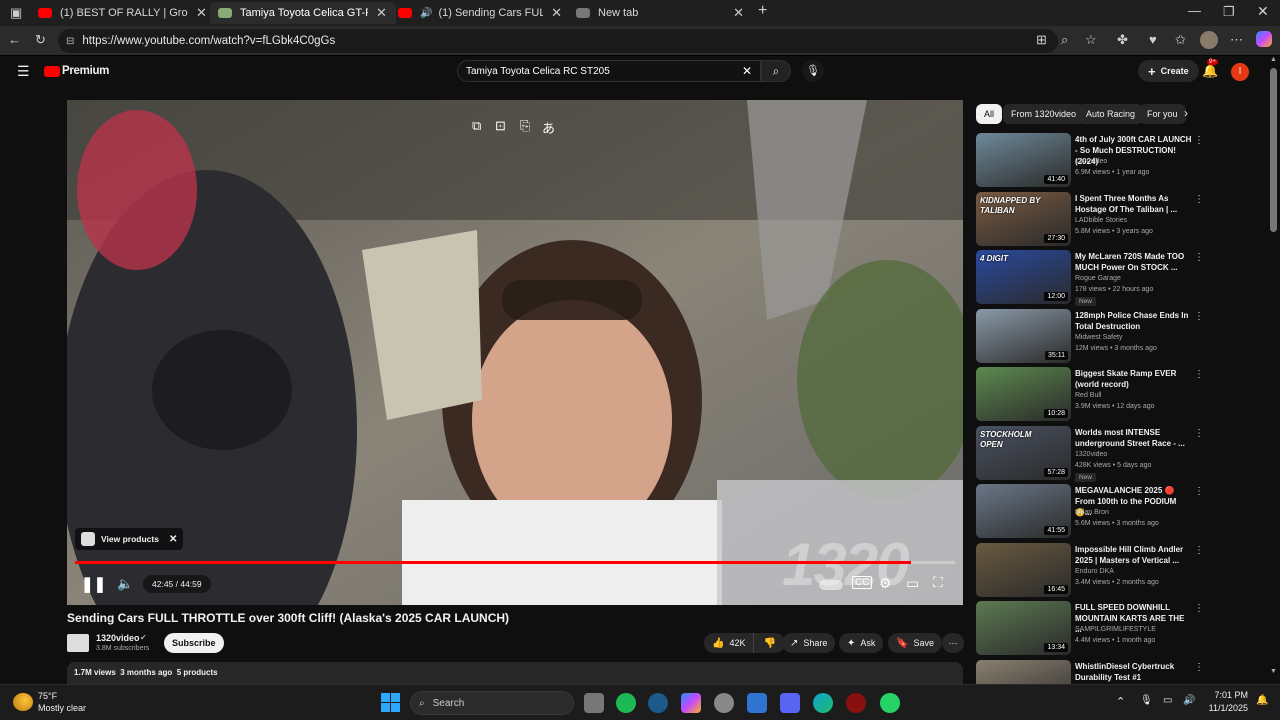 This screenshot has width=1280, height=720. What do you see at coordinates (426, 13) in the screenshot?
I see `audio-playing-icon: 🔊` at bounding box center [426, 13].